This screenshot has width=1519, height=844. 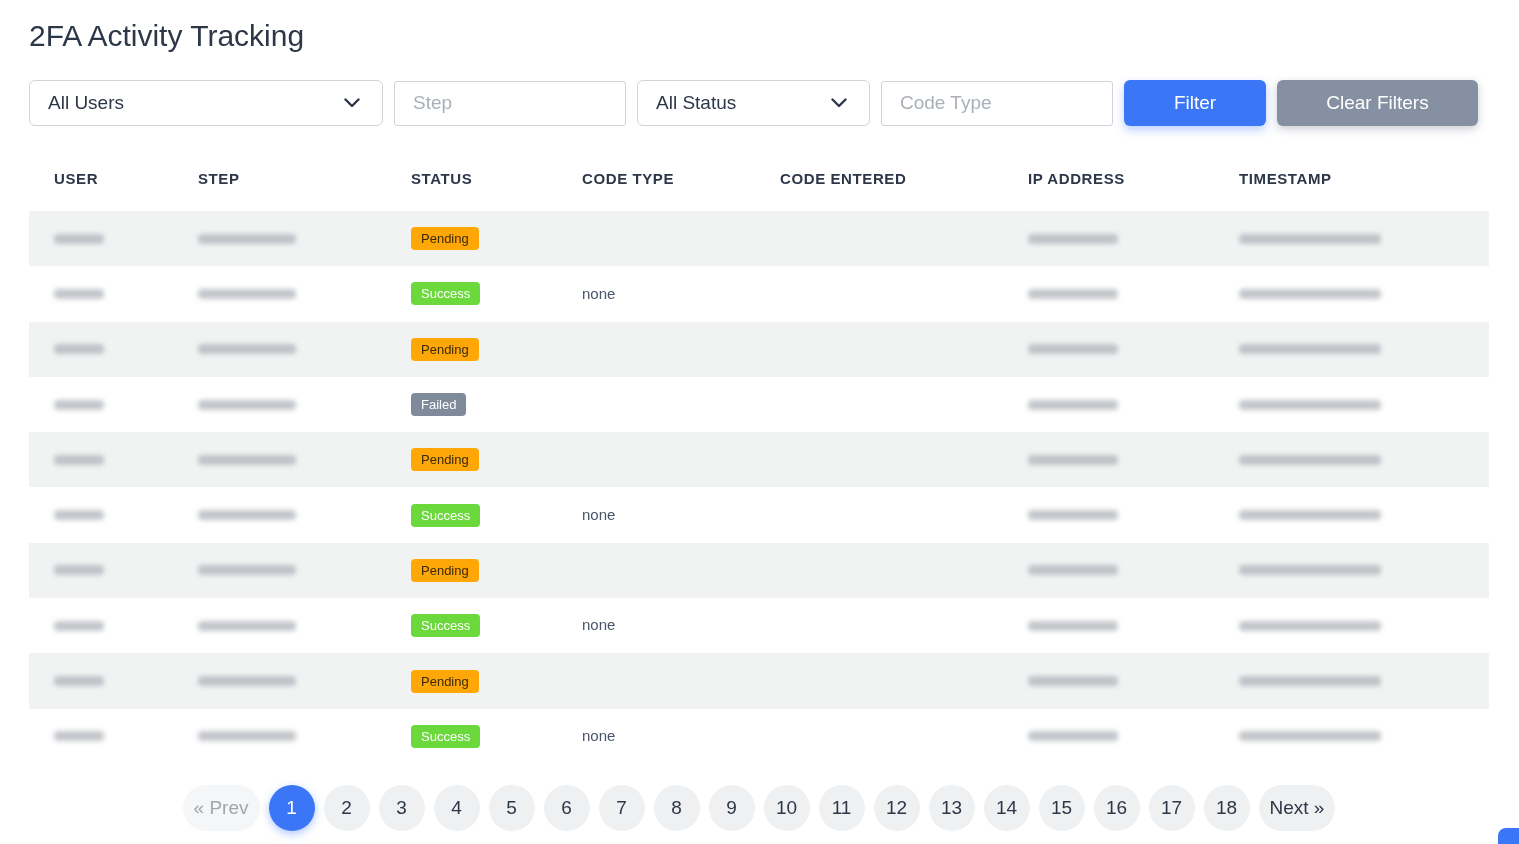 I want to click on column-header: USER, so click(x=76, y=178).